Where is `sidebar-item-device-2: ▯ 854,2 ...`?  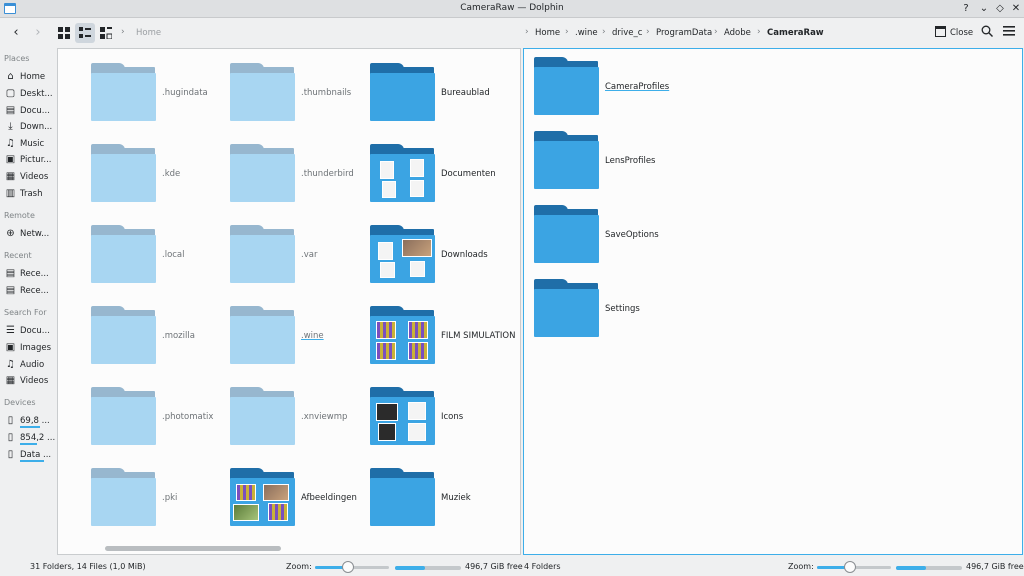 sidebar-item-device-2: ▯ 854,2 ... is located at coordinates (30, 438).